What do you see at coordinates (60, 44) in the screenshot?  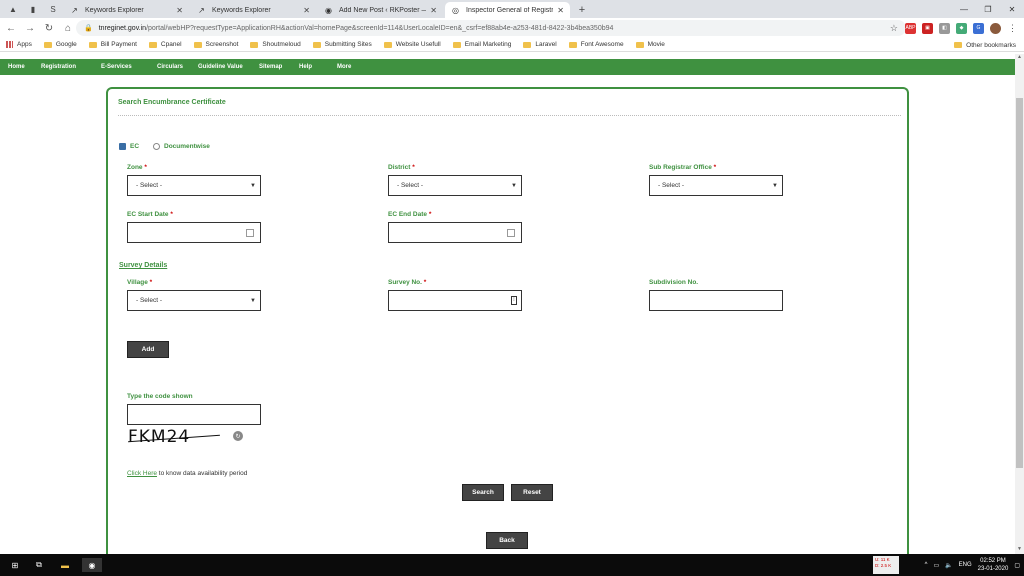 I see `bookmark-google: Google` at bounding box center [60, 44].